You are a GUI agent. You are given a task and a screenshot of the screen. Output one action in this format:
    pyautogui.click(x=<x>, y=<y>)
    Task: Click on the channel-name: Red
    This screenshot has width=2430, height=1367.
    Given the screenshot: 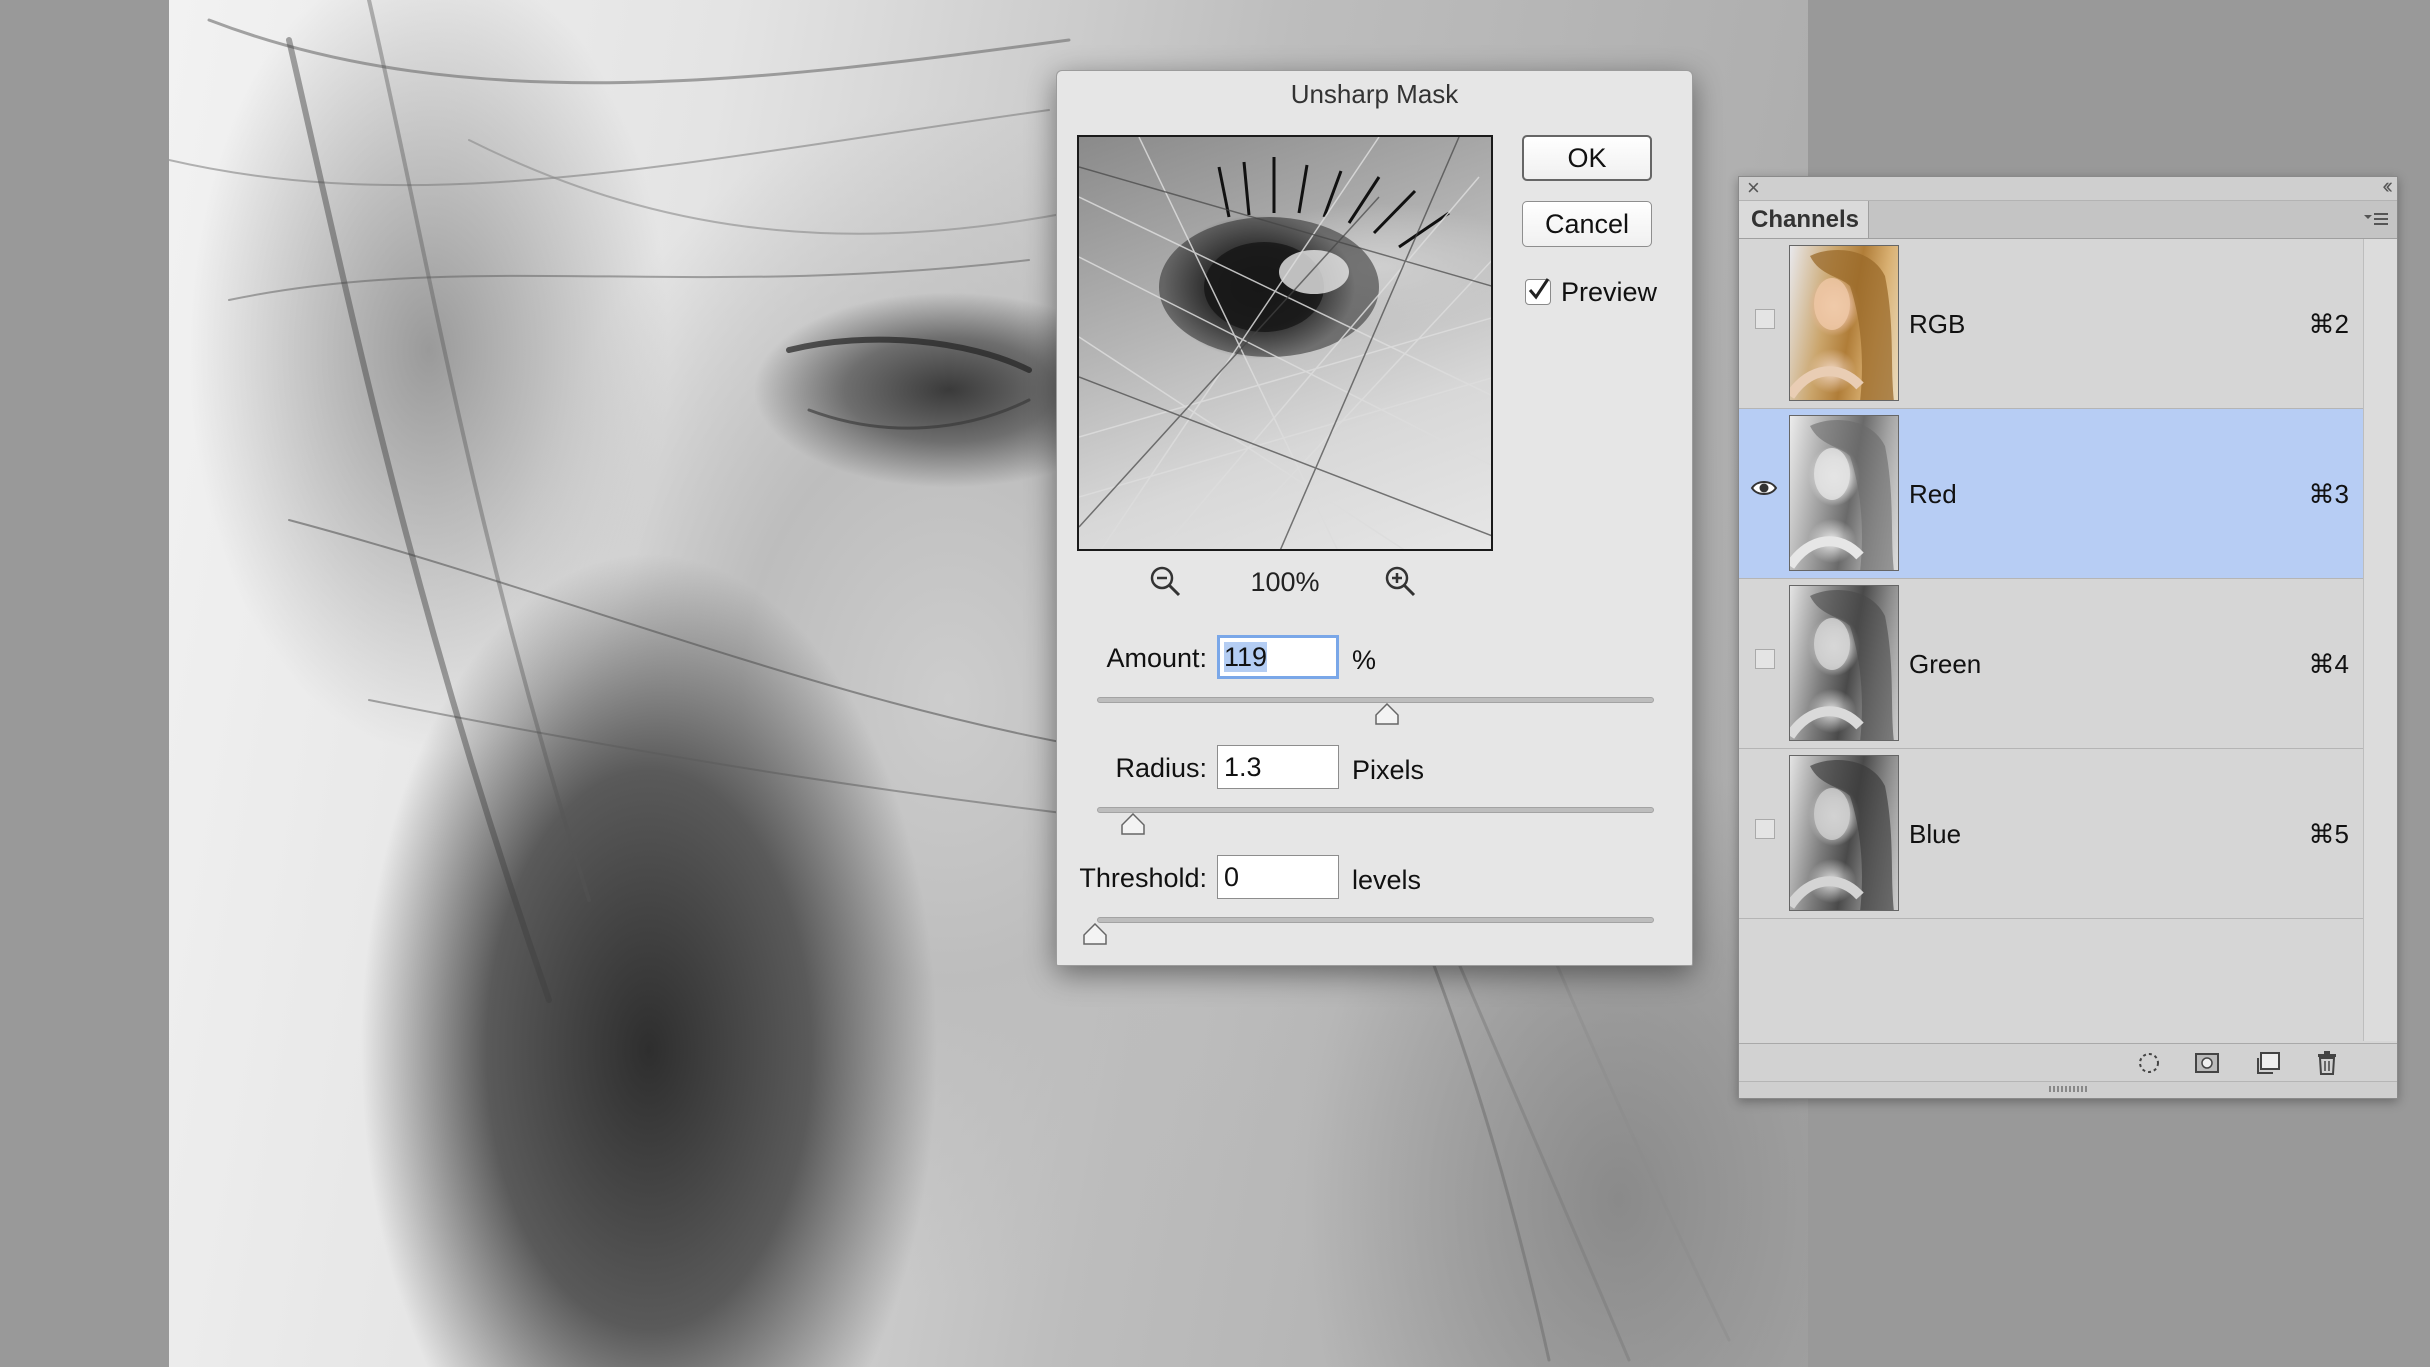 What is the action you would take?
    pyautogui.click(x=1933, y=494)
    